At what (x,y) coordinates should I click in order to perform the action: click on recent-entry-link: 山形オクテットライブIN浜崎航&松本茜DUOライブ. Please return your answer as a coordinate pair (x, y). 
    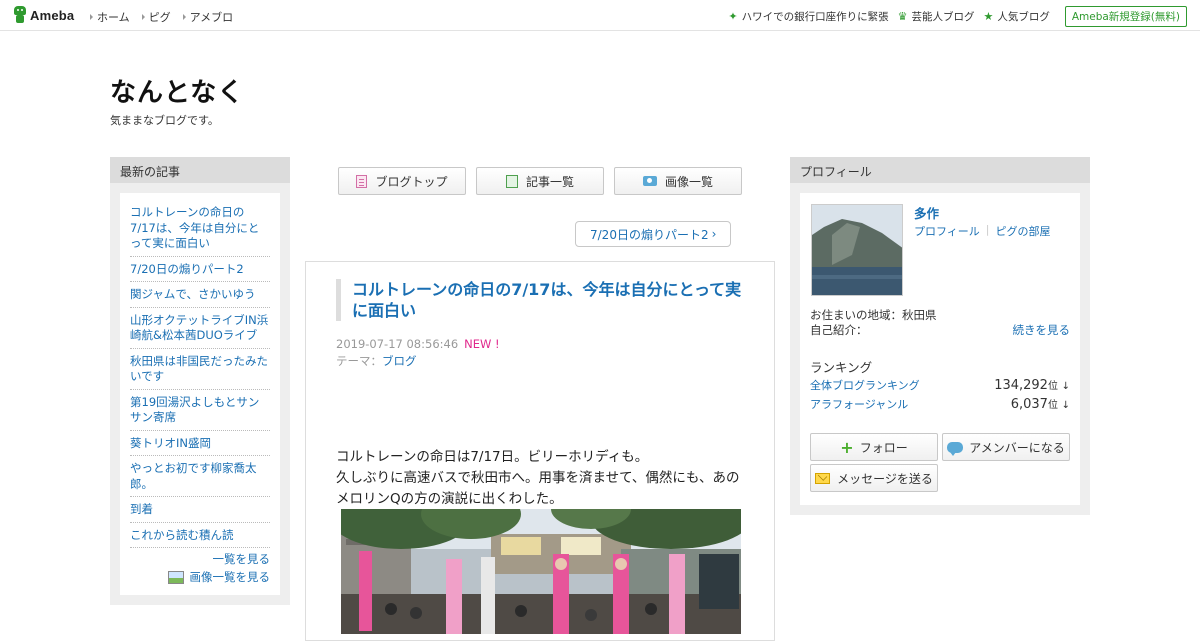
    Looking at the image, I should click on (200, 330).